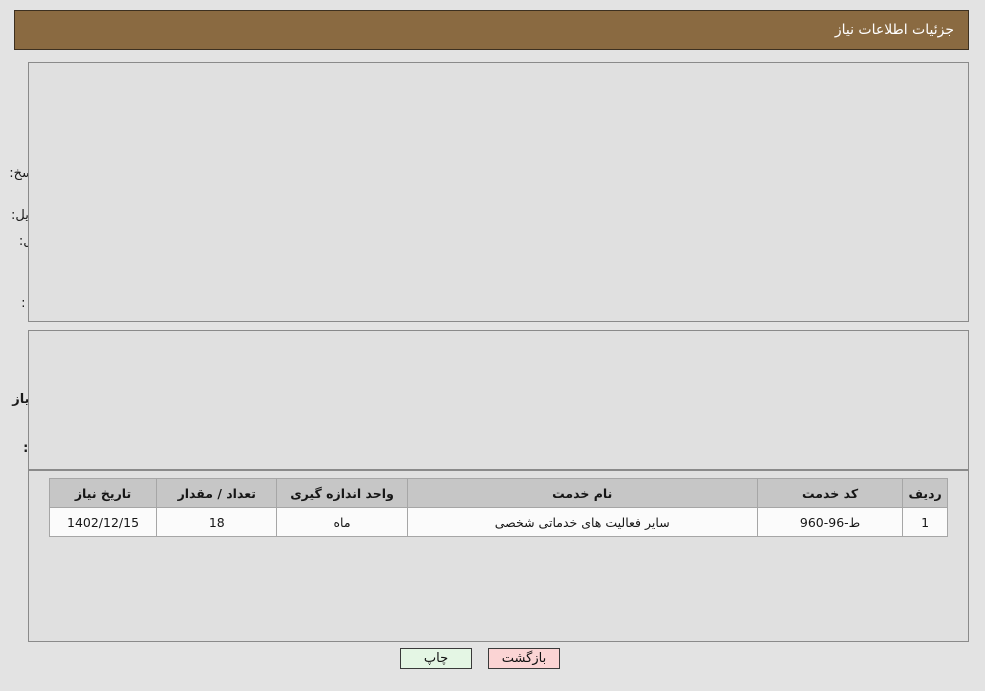 The width and height of the screenshot is (985, 691). What do you see at coordinates (830, 522) in the screenshot?
I see `cell-service-code: ط-96-960` at bounding box center [830, 522].